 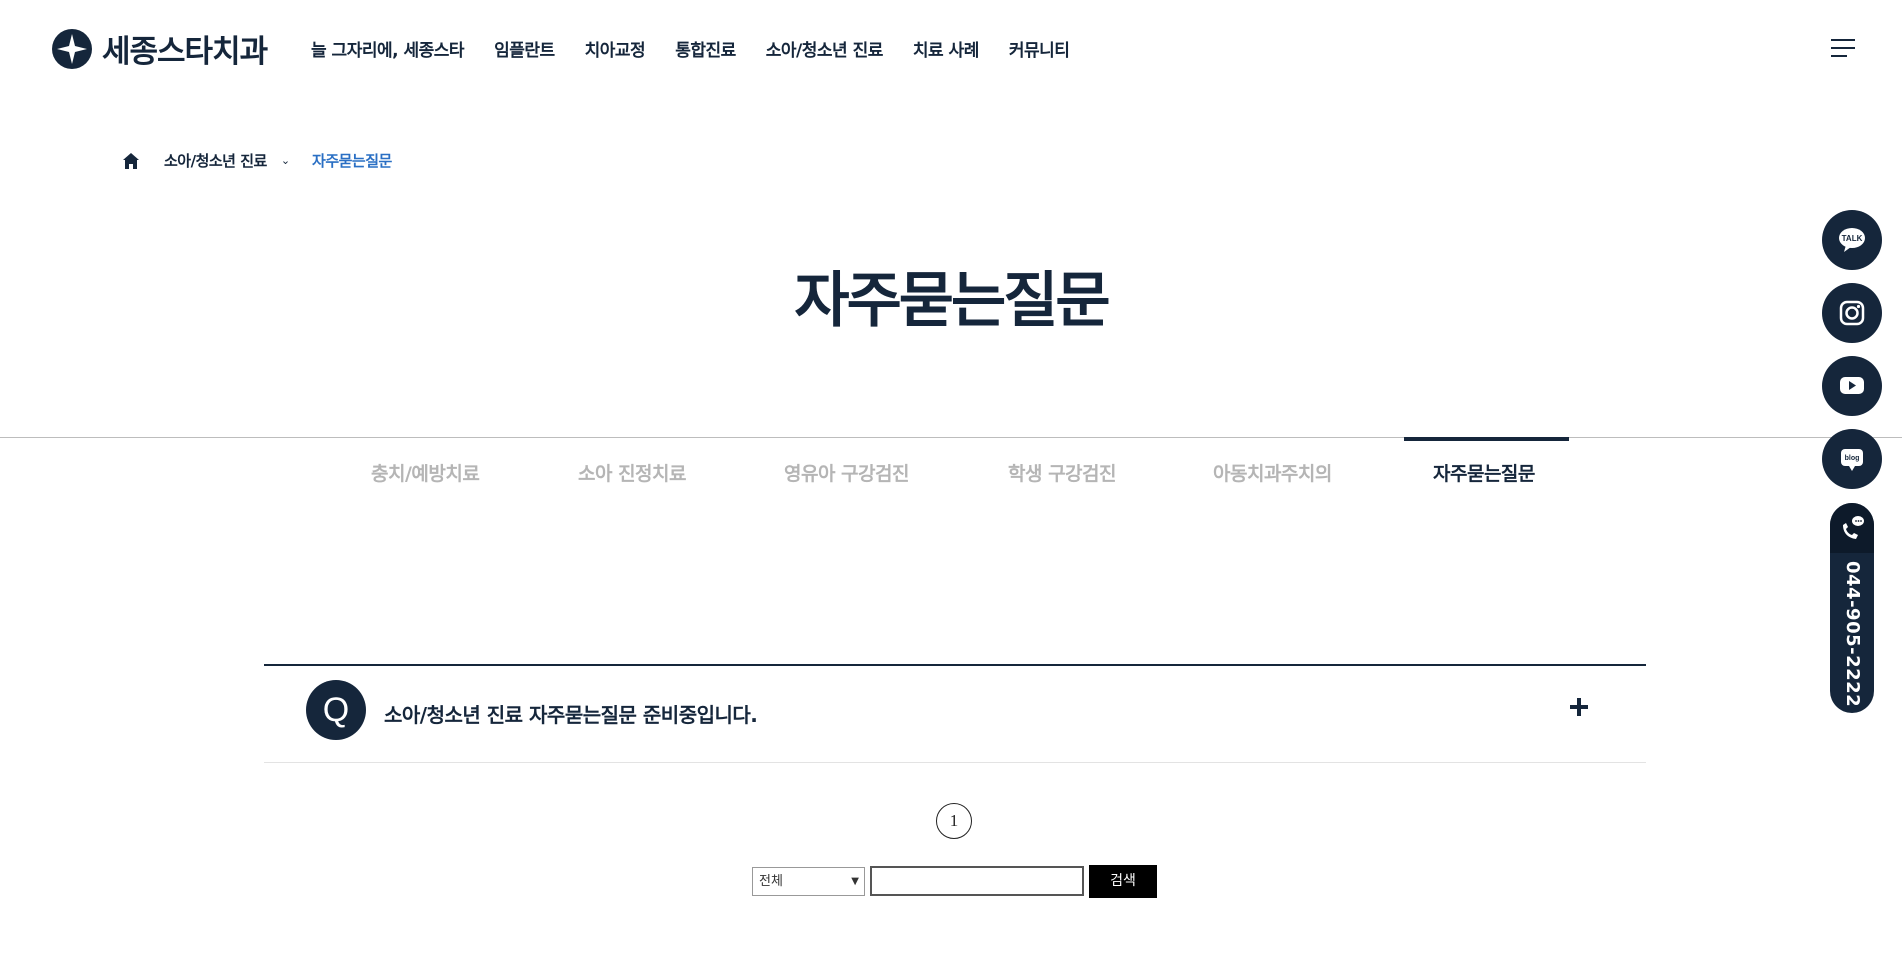 I want to click on nav-item-community: 커뮤니티, so click(x=1039, y=48).